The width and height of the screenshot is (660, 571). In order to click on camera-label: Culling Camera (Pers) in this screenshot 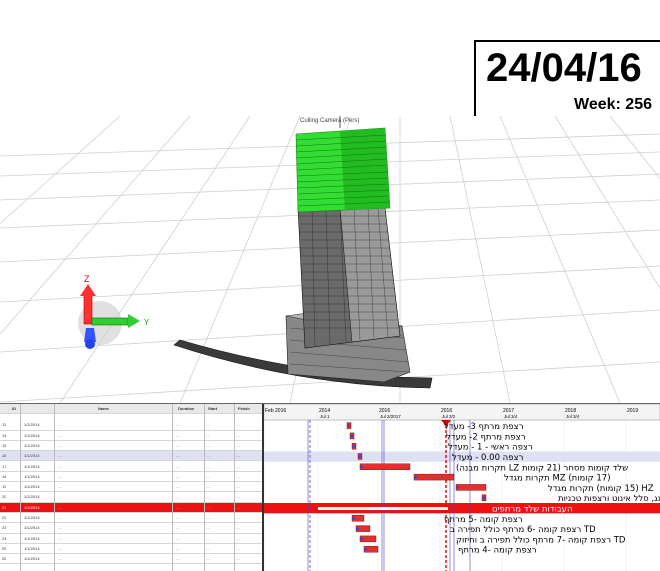, I will do `click(330, 121)`.